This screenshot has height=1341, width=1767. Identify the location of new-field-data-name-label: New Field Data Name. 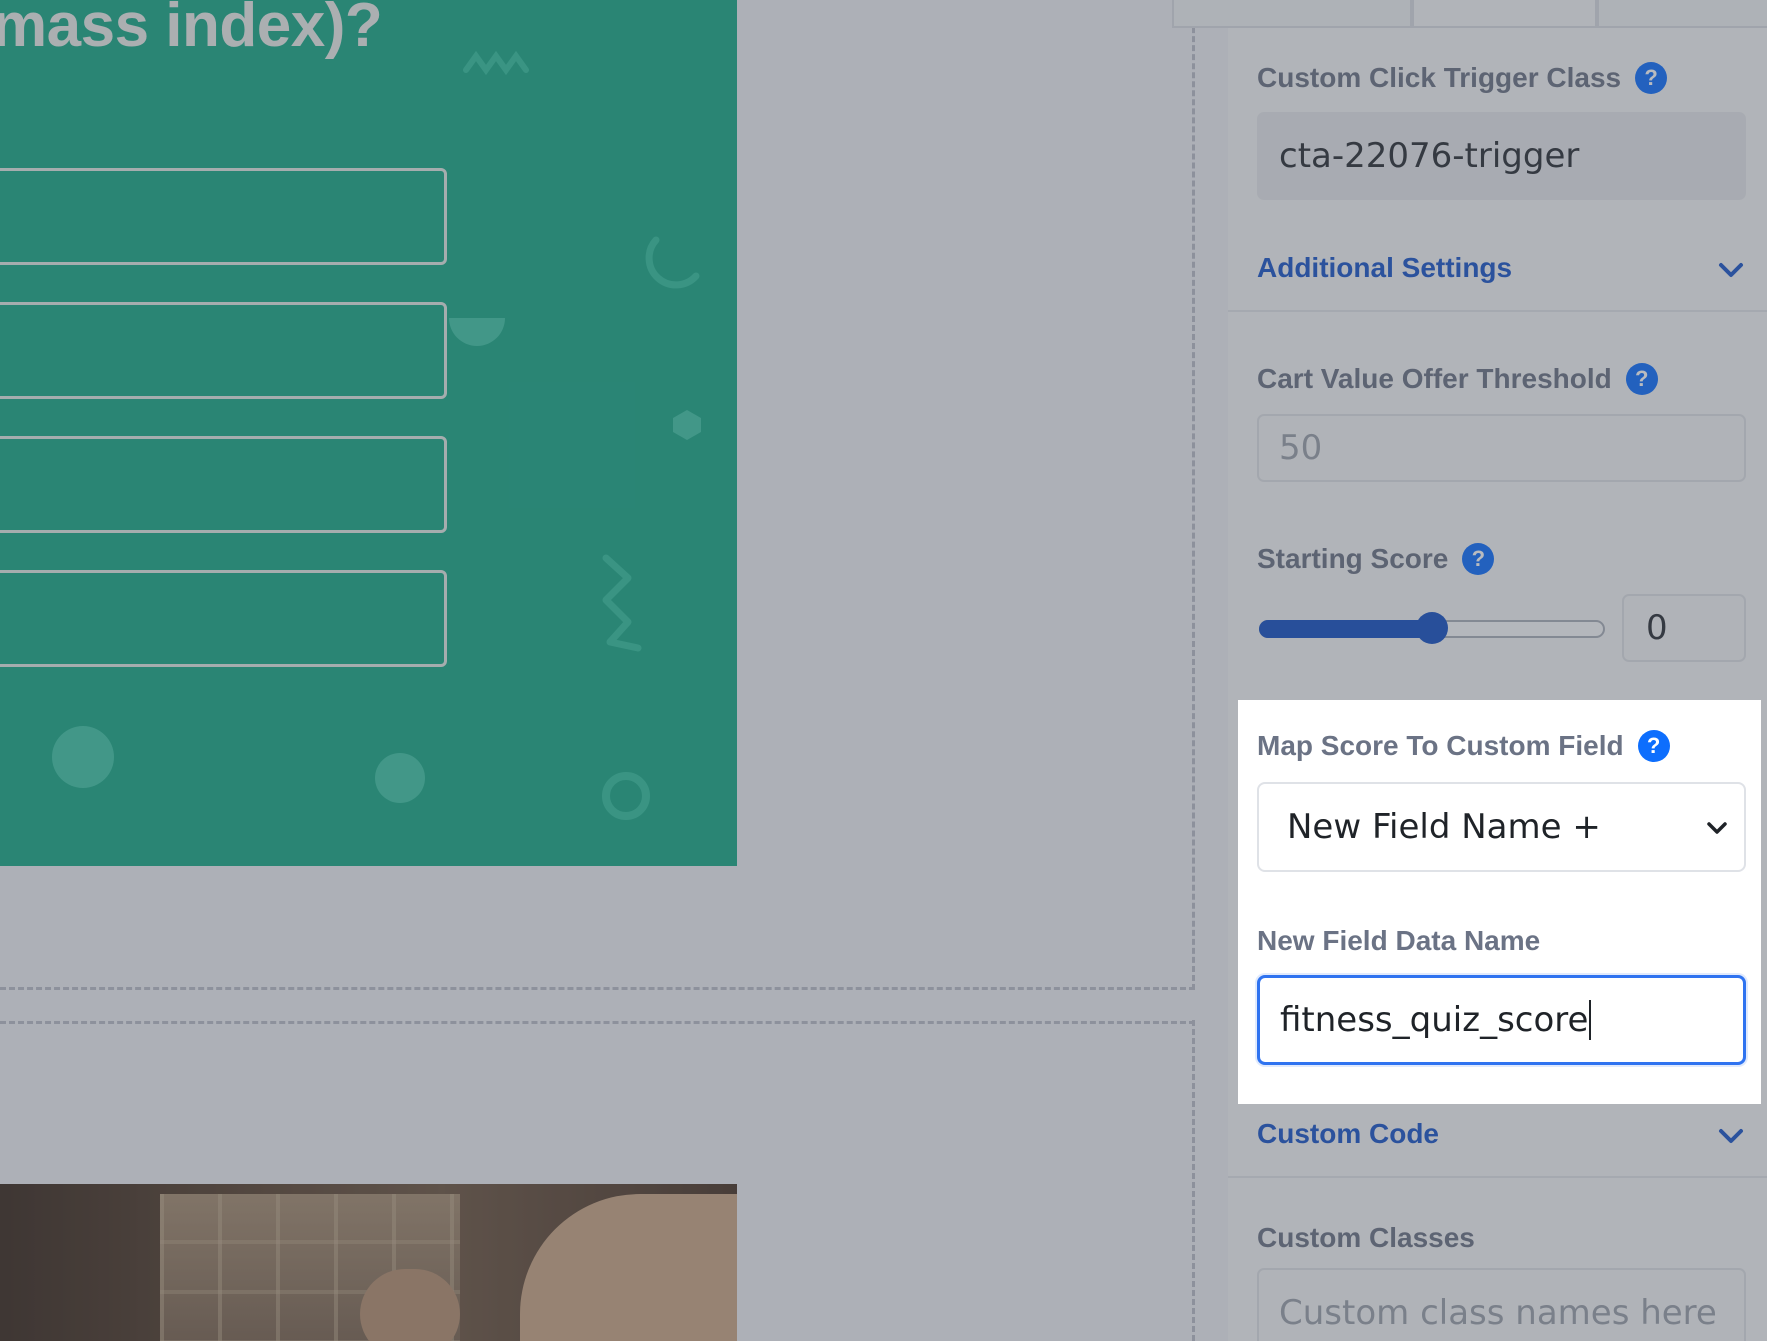
(1399, 940).